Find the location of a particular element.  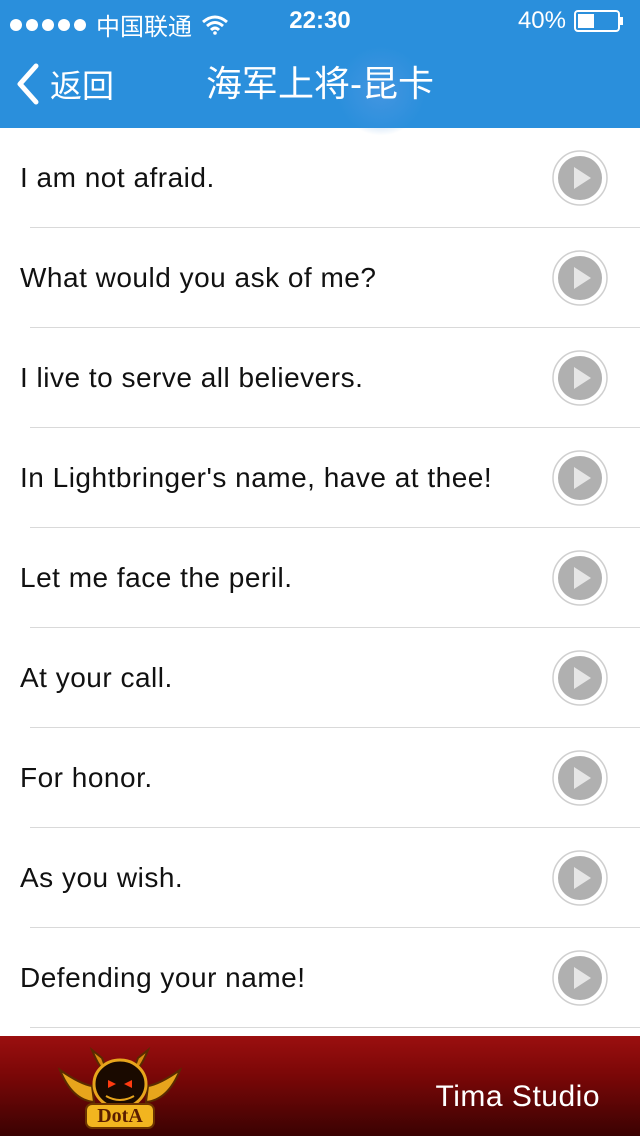

quote-text: I am not afraid. is located at coordinates (117, 177).